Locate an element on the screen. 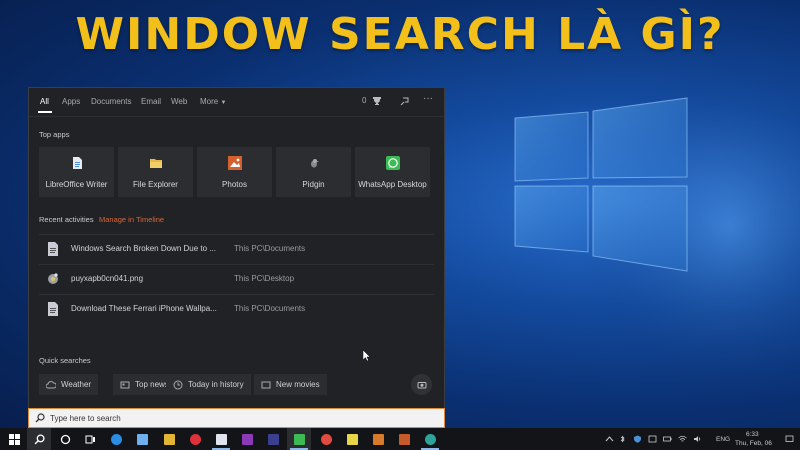 Image resolution: width=800 pixels, height=450 pixels. camera-search-button is located at coordinates (421, 384).